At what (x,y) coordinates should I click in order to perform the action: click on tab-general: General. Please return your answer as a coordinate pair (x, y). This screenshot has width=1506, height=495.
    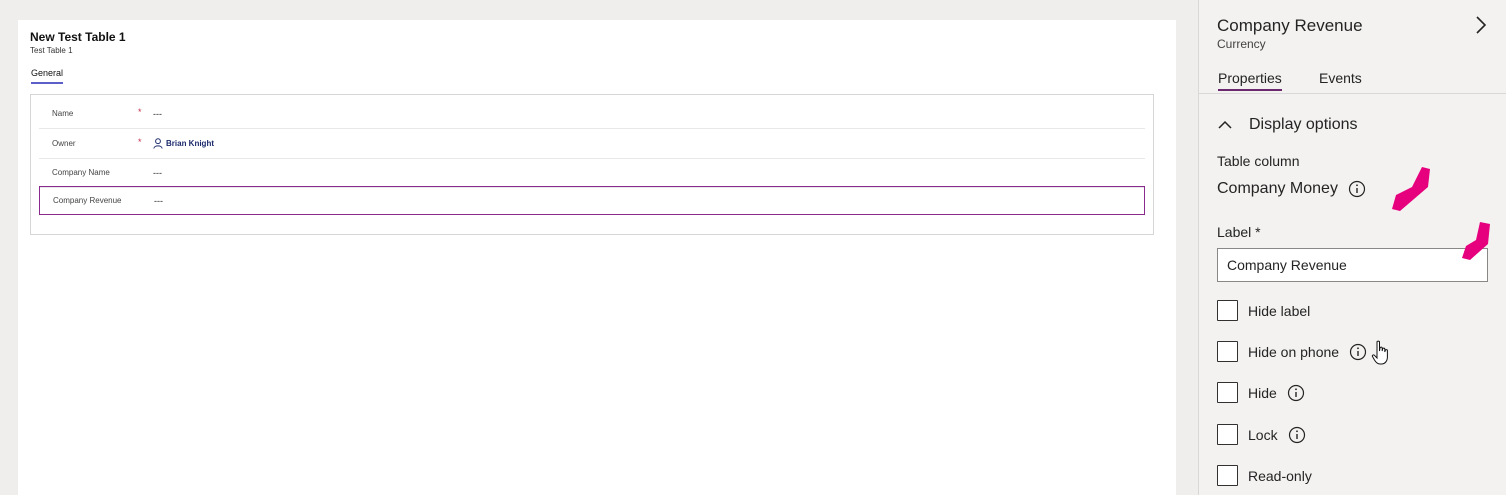
    Looking at the image, I should click on (47, 76).